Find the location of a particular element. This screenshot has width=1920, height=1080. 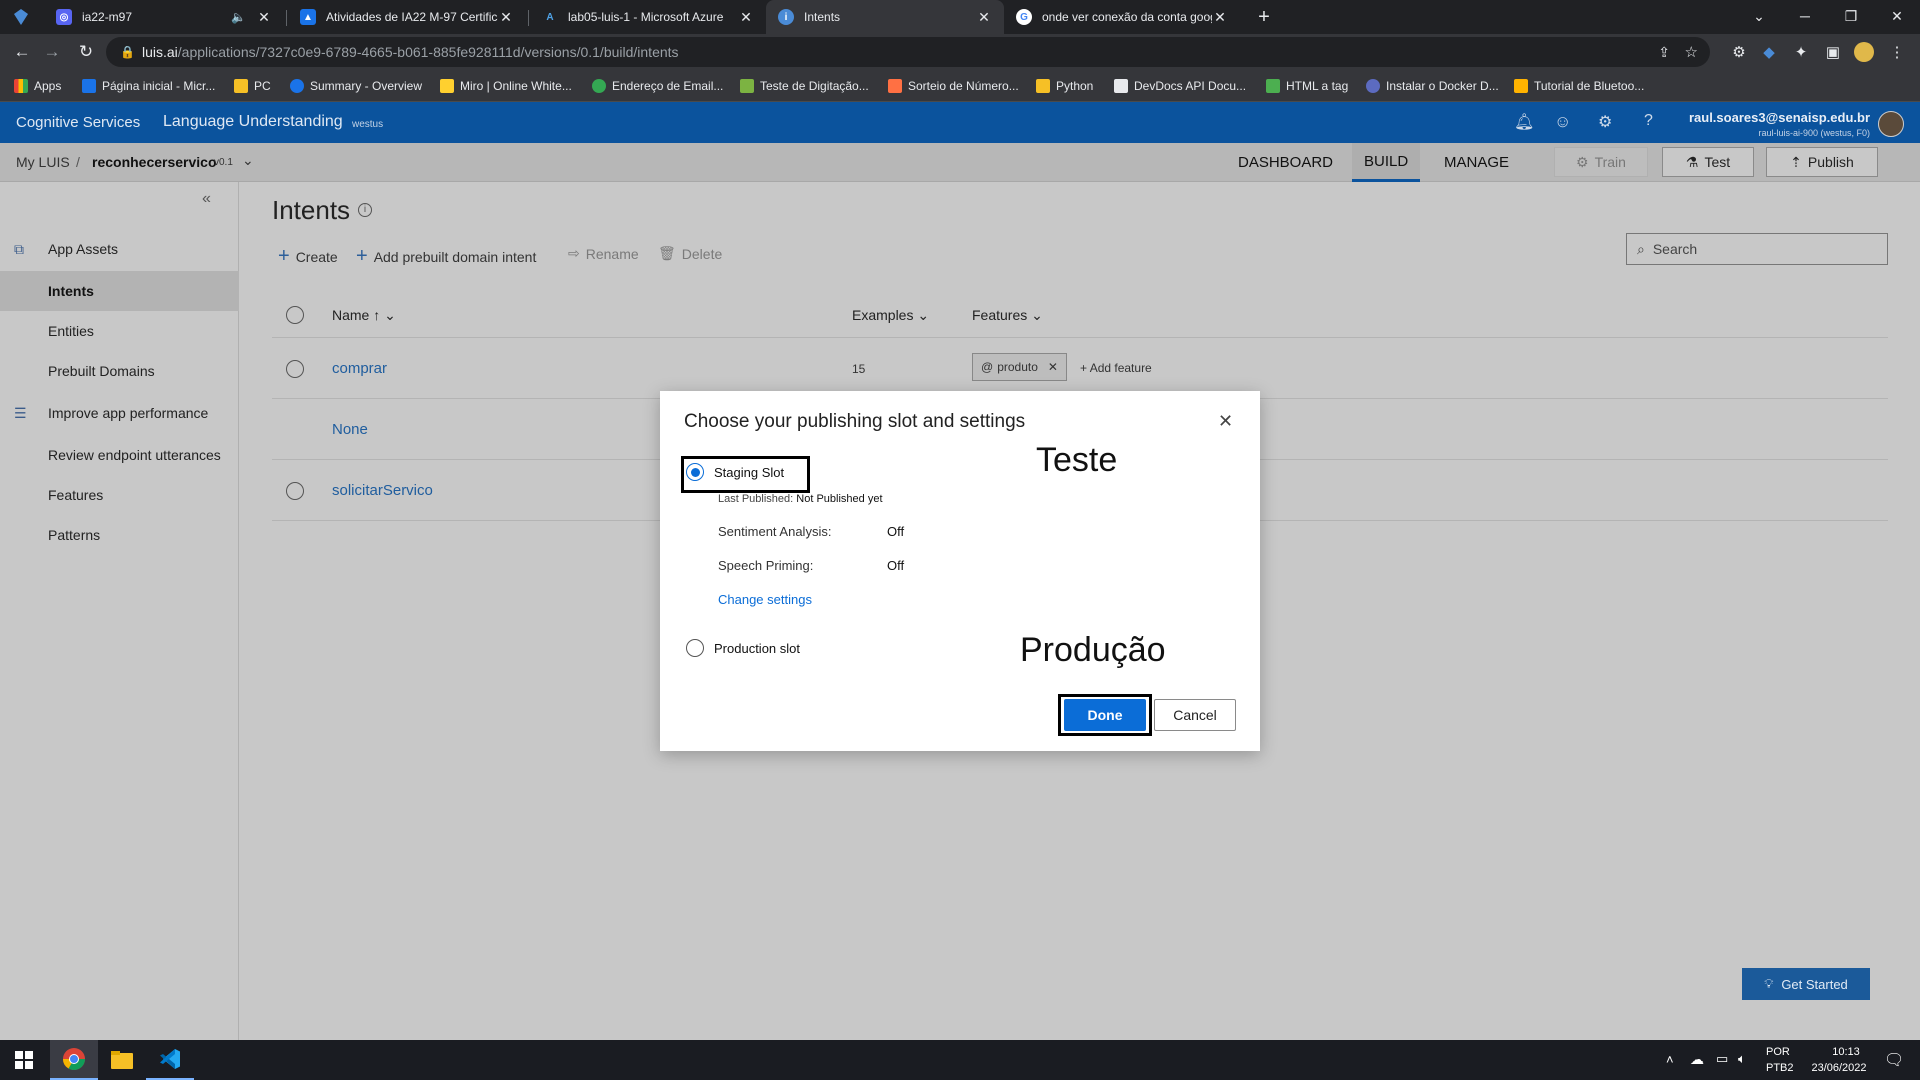

extension-gear-icon: ⚙ is located at coordinates (1739, 52).